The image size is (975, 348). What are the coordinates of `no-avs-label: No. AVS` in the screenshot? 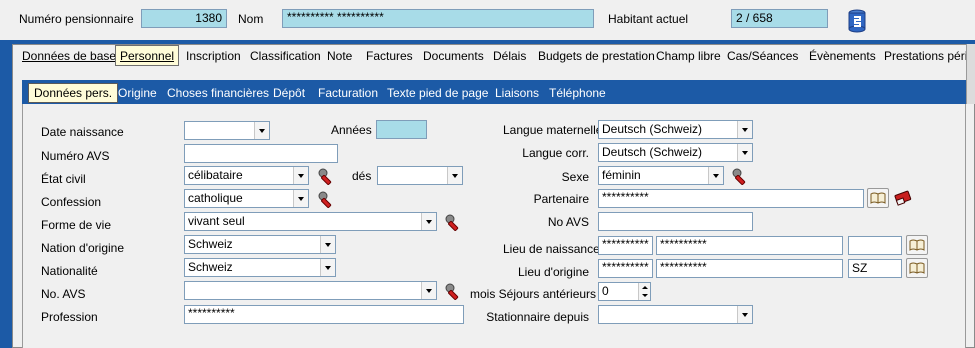 It's located at (63, 294).